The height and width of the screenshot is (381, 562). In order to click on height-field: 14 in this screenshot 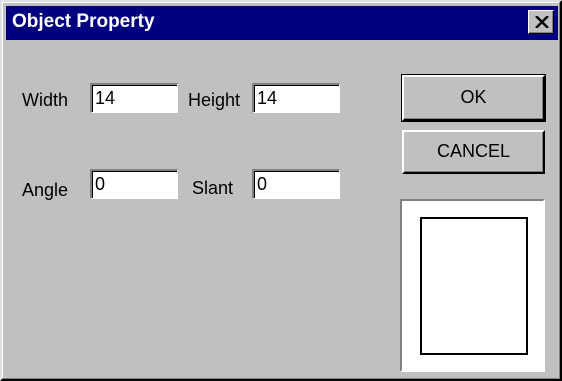, I will do `click(296, 98)`.